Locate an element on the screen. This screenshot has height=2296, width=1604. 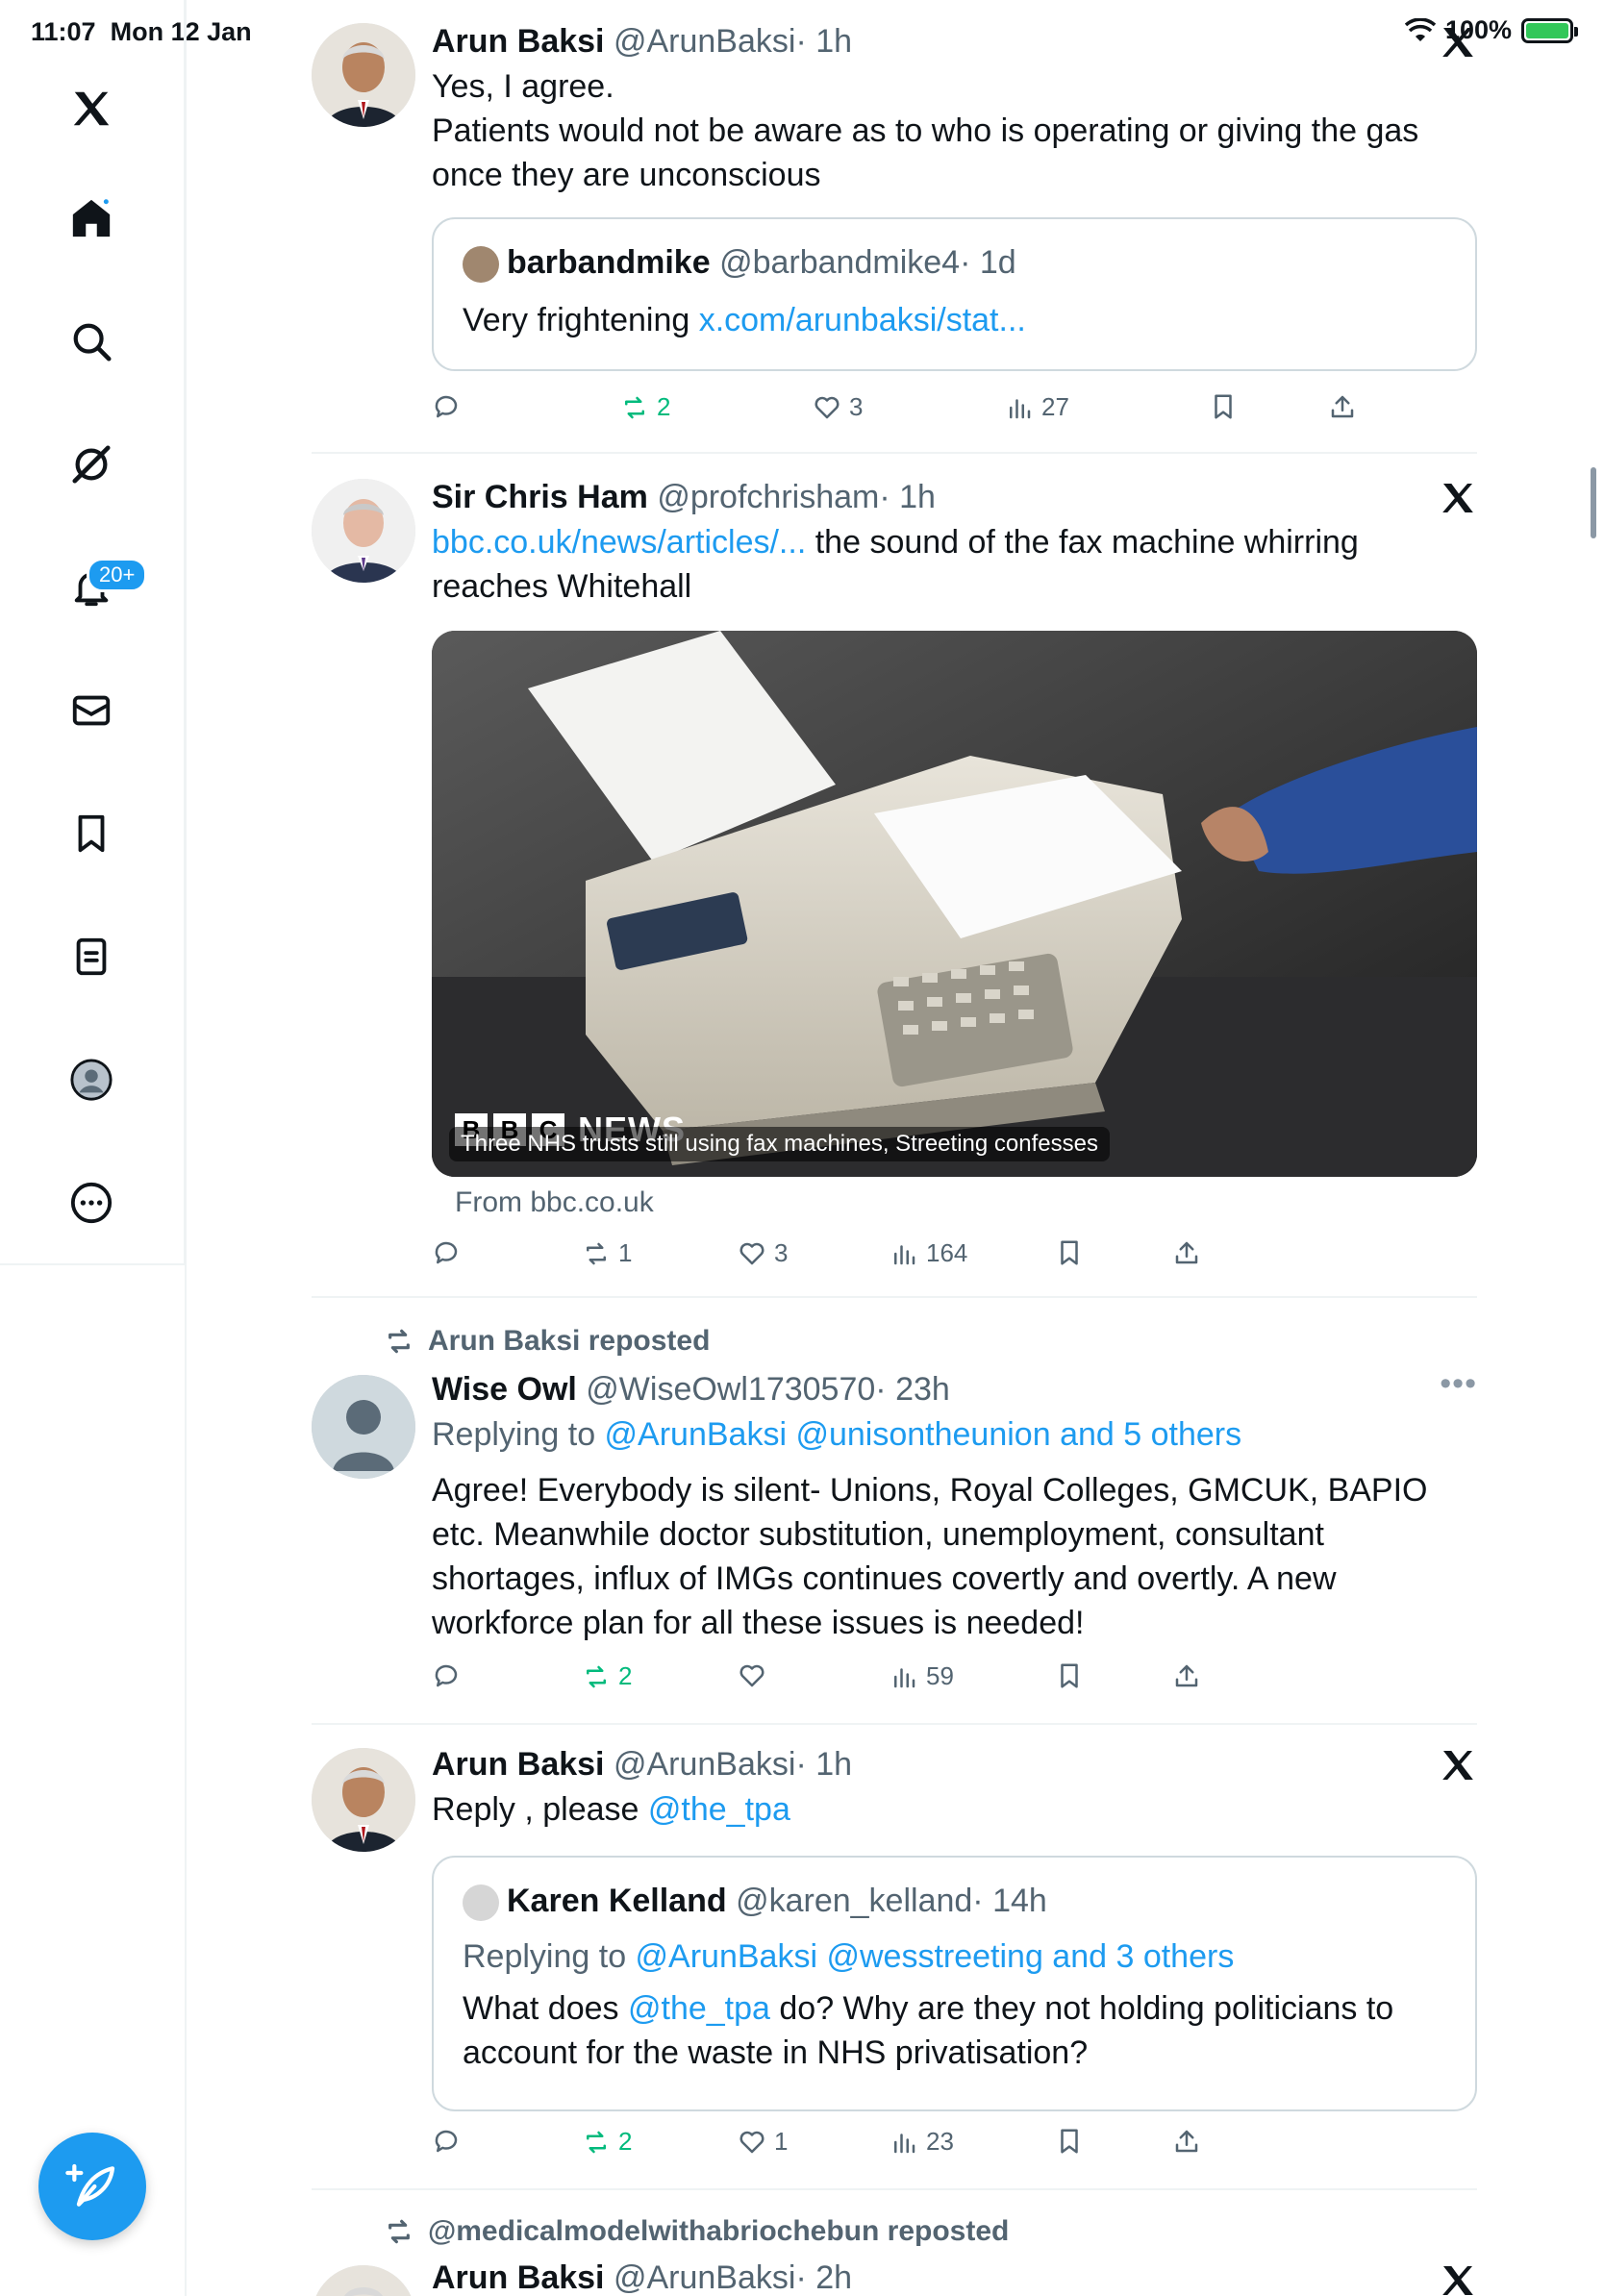
quote-header: Karen Kelland @karen_kelland· 14h is located at coordinates (755, 1902).